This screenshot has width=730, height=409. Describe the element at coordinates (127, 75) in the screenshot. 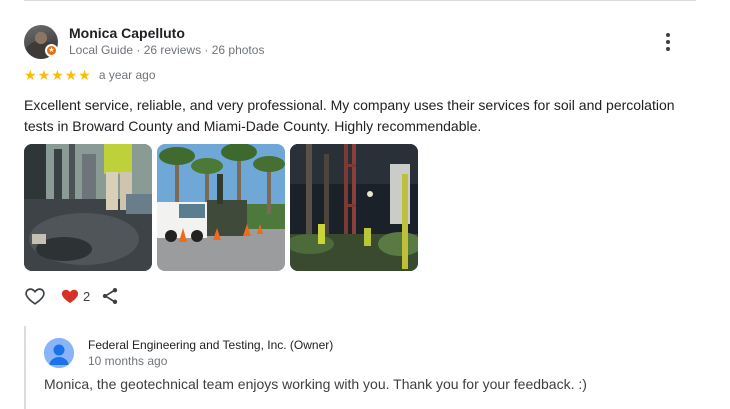

I see `review-date: a year ago` at that location.